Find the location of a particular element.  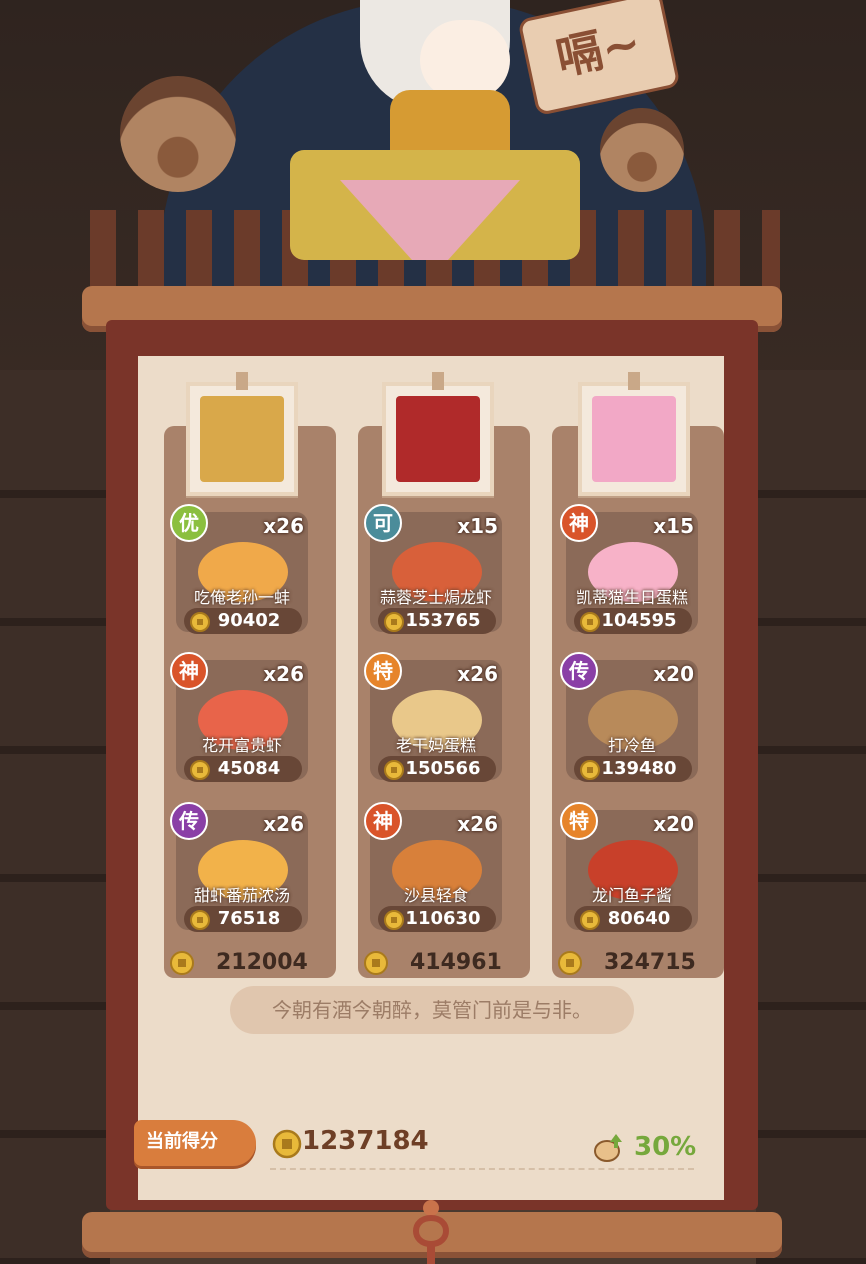

dish-value: 110630 is located at coordinates (443, 918).